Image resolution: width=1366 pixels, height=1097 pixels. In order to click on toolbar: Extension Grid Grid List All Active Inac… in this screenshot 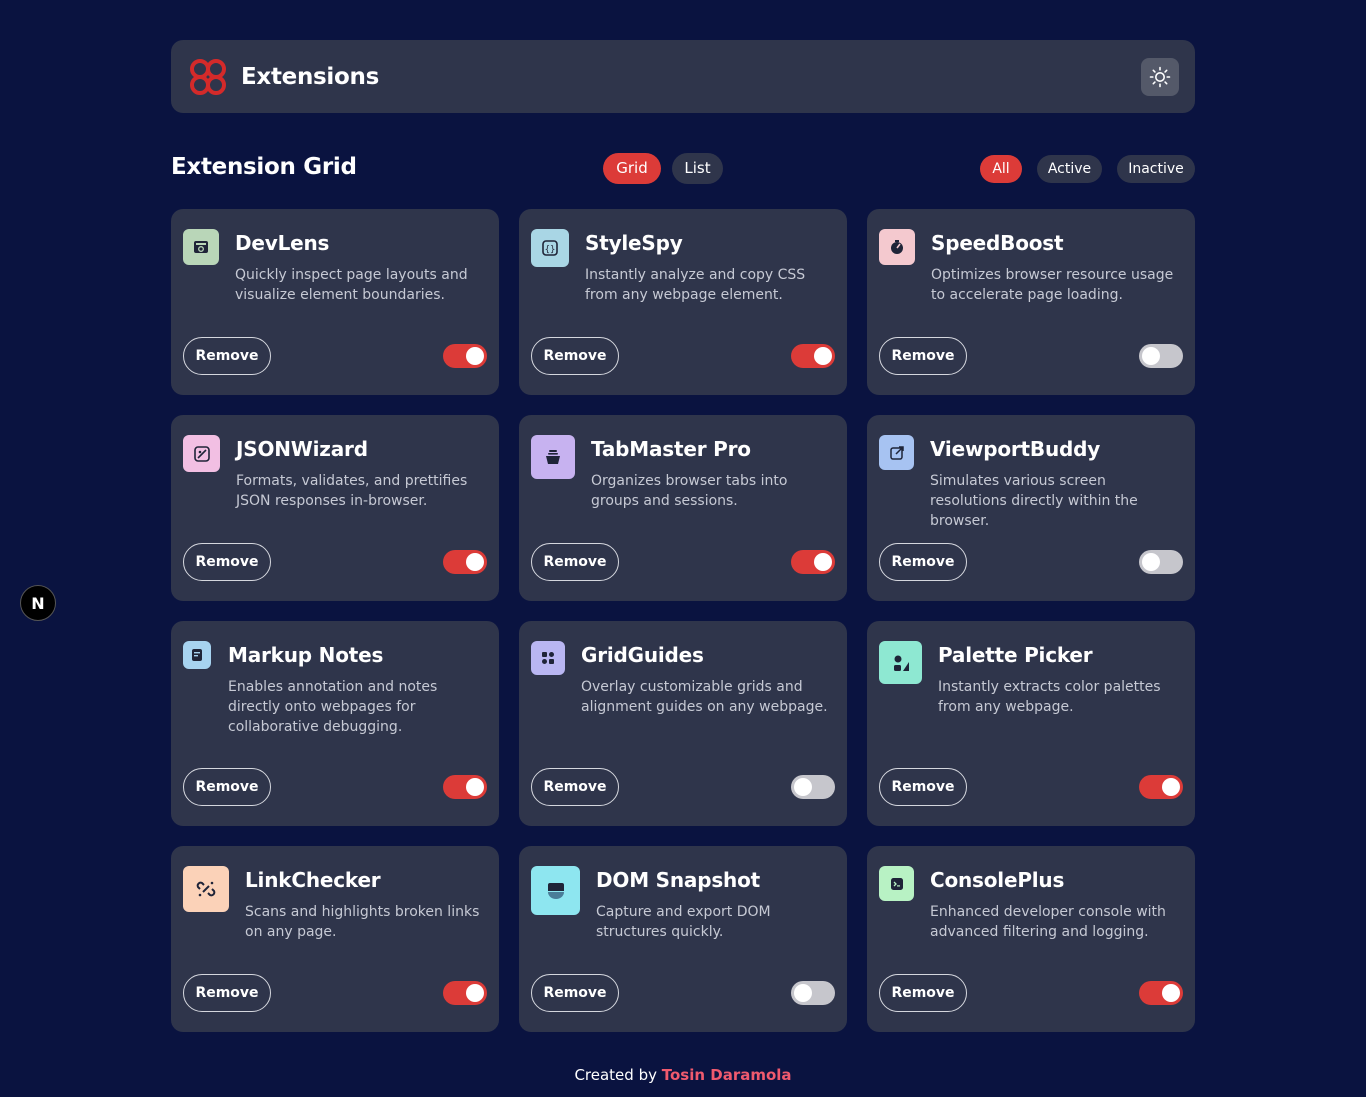, I will do `click(683, 169)`.